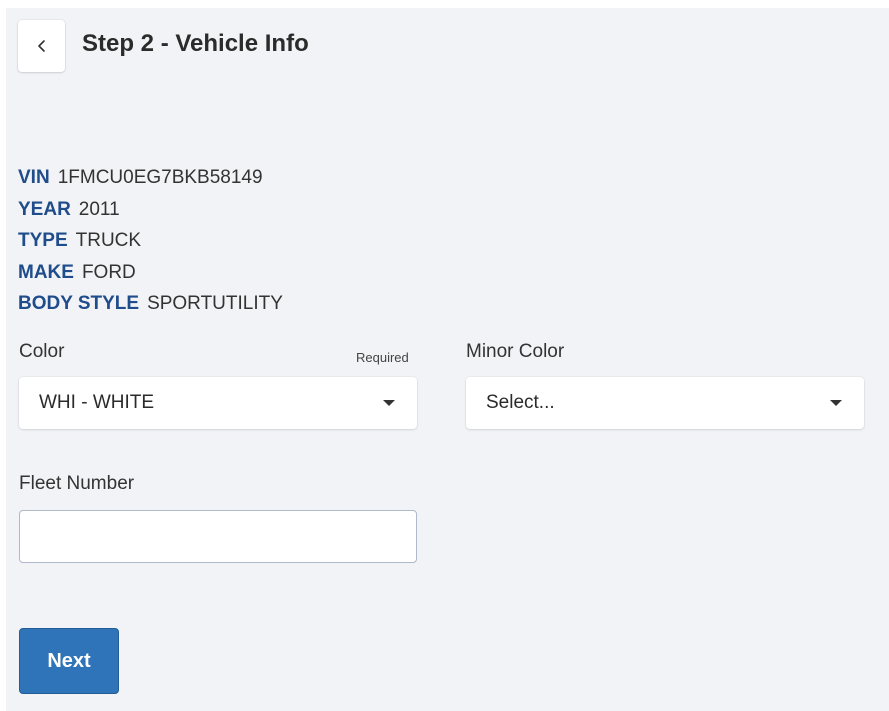 The width and height of the screenshot is (889, 711). What do you see at coordinates (195, 43) in the screenshot?
I see `page-title: Step 2 - Vehicle Info` at bounding box center [195, 43].